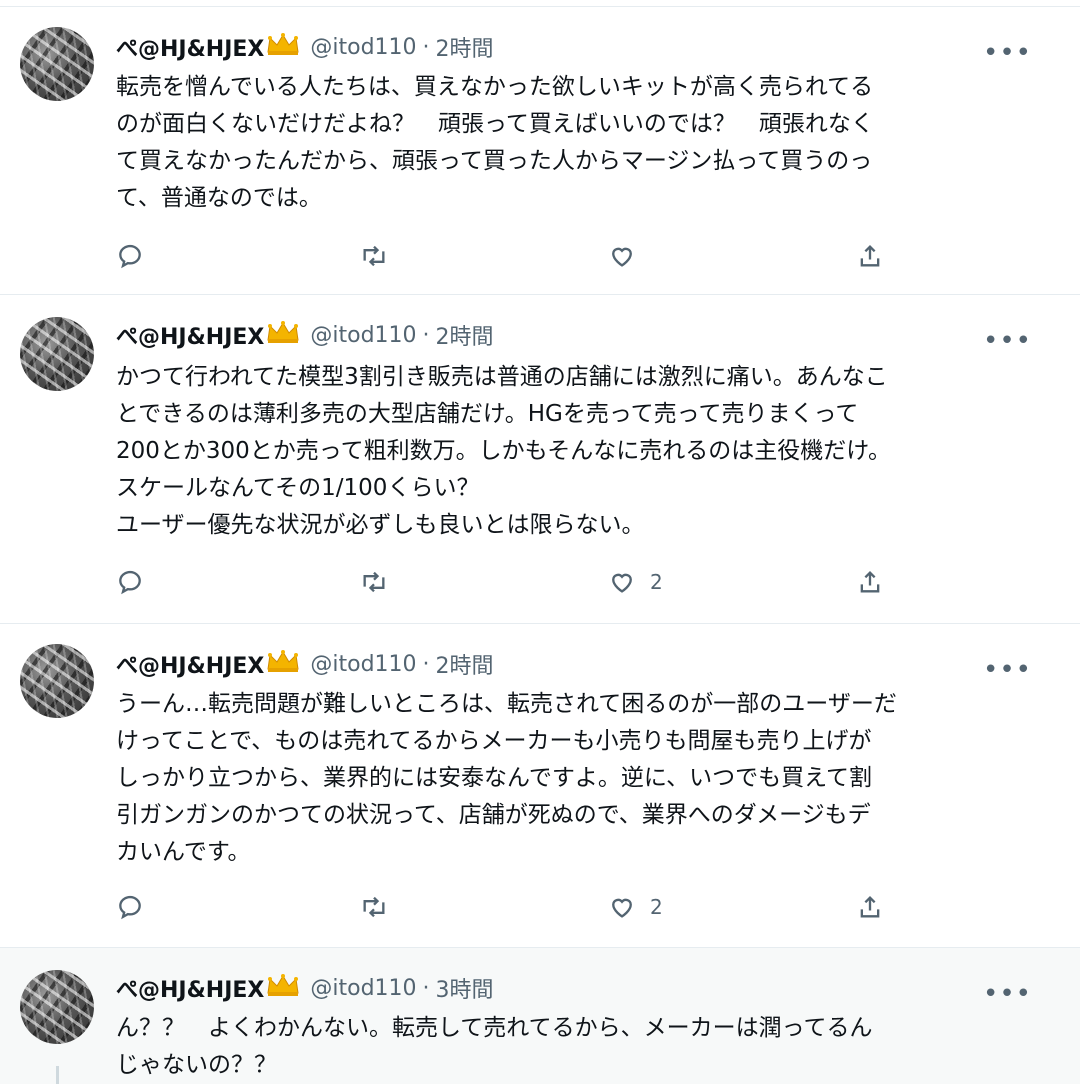 The width and height of the screenshot is (1080, 1084). I want to click on tweet-header: ぺ@HJ&HJEX @itod110 · 3時間, so click(305, 988).